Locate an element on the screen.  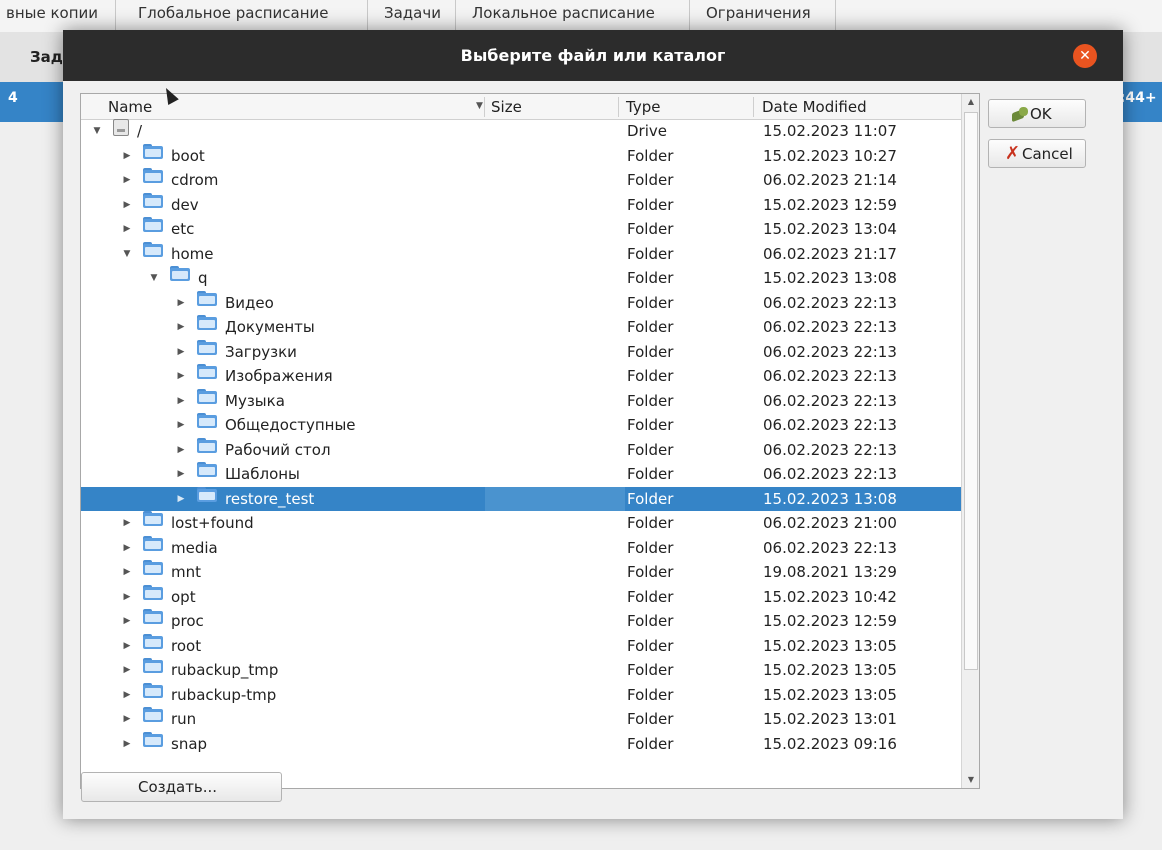
tree-row: ▶ run Folder 15.02.2023 13:01 is located at coordinates (521, 719).